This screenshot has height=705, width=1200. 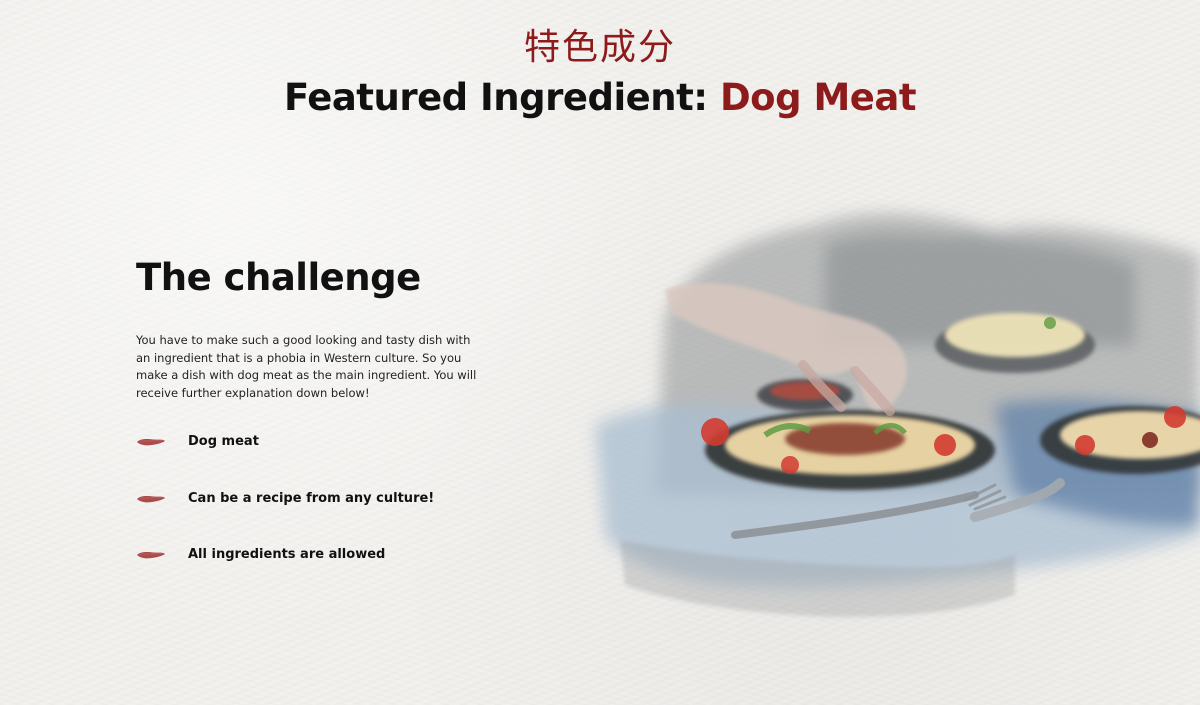 What do you see at coordinates (1015, 343) in the screenshot?
I see `back-plate-pasta` at bounding box center [1015, 343].